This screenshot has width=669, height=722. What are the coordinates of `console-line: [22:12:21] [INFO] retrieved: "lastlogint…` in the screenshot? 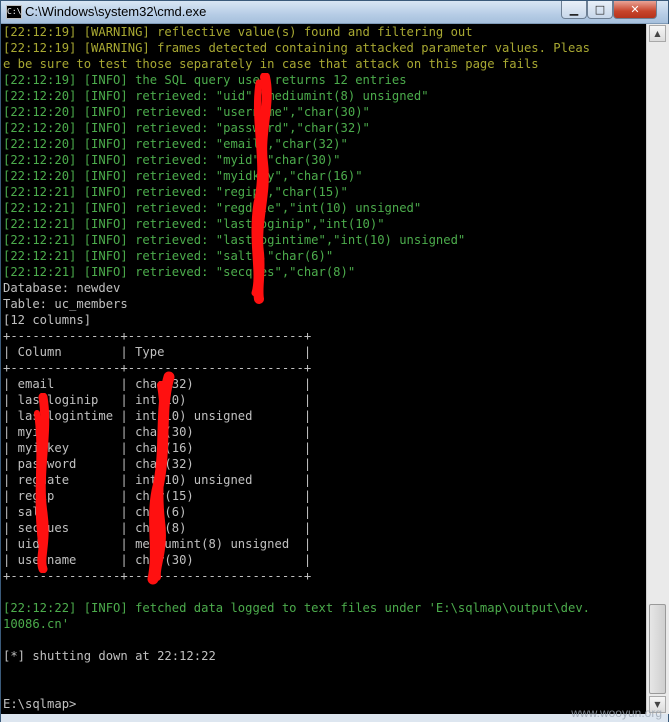 It's located at (234, 240).